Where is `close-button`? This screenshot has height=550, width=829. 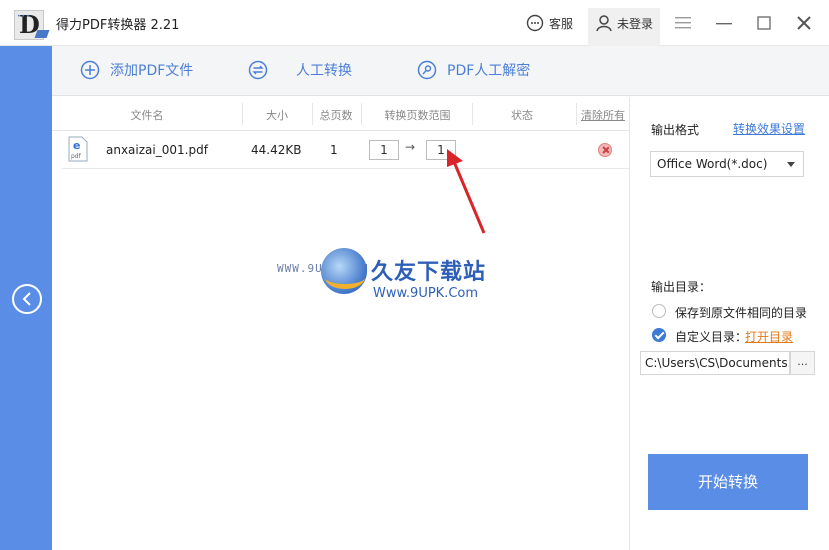
close-button is located at coordinates (804, 23).